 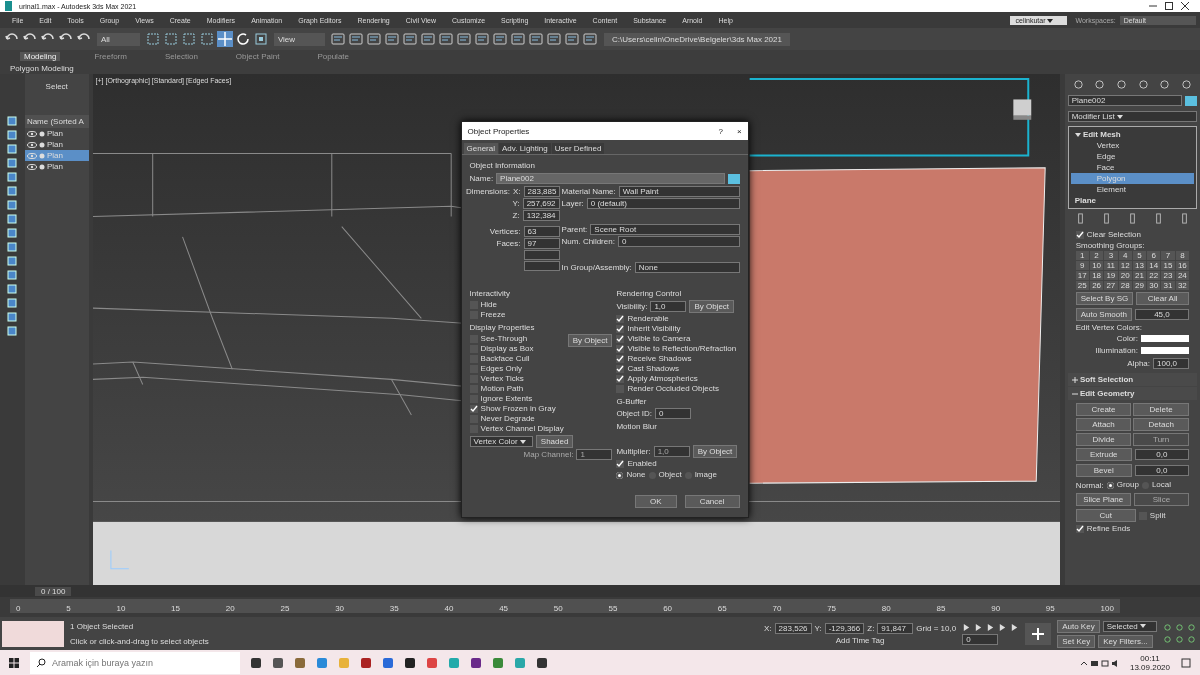 I want to click on sub-object-item: Element, so click(x=1132, y=189).